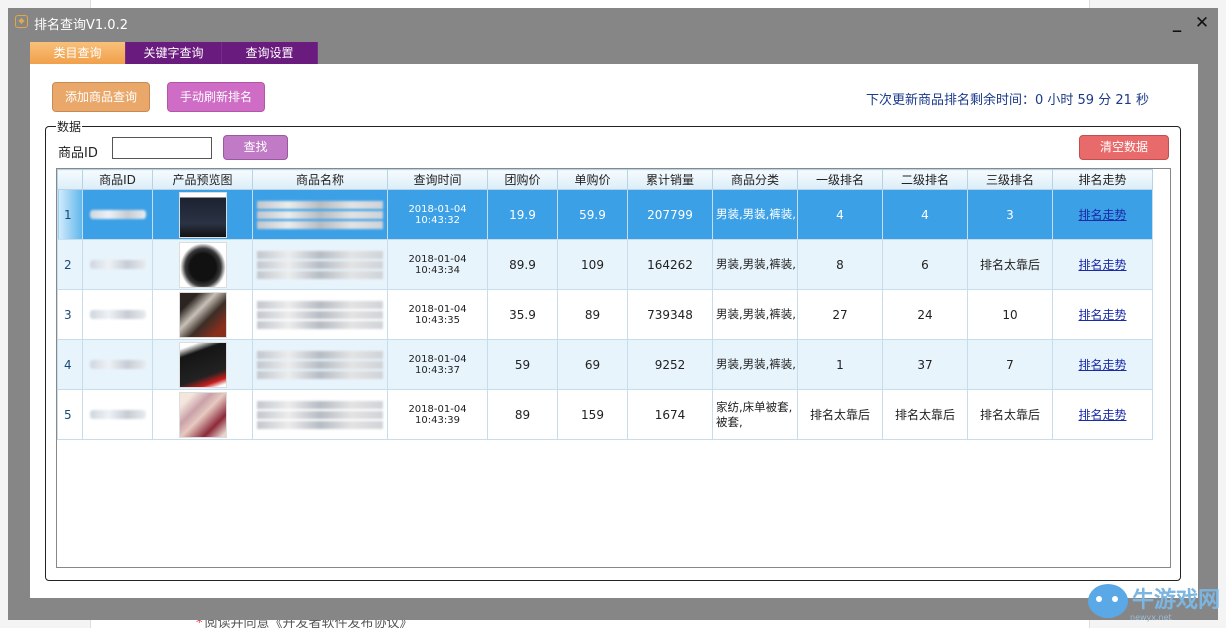 The image size is (1226, 628). Describe the element at coordinates (522, 264) in the screenshot. I see `group-price-cell: 89.9` at that location.